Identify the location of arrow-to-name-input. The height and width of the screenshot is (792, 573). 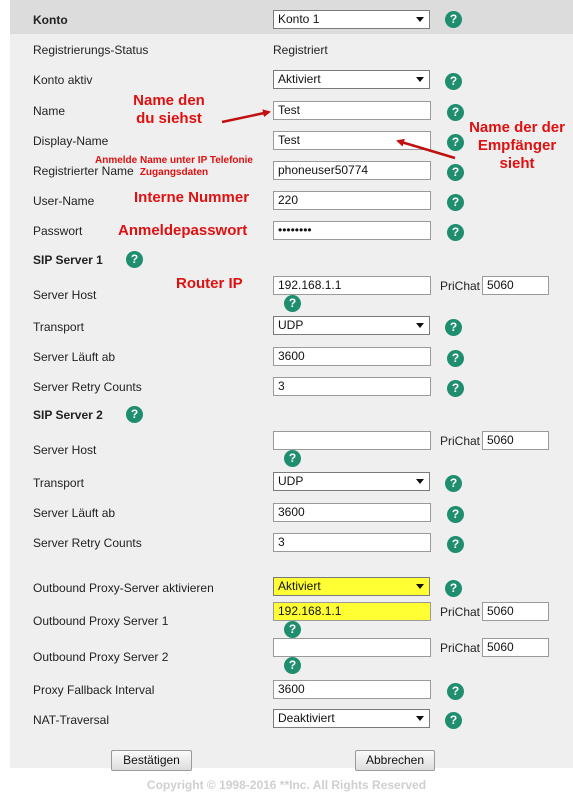
(246, 116).